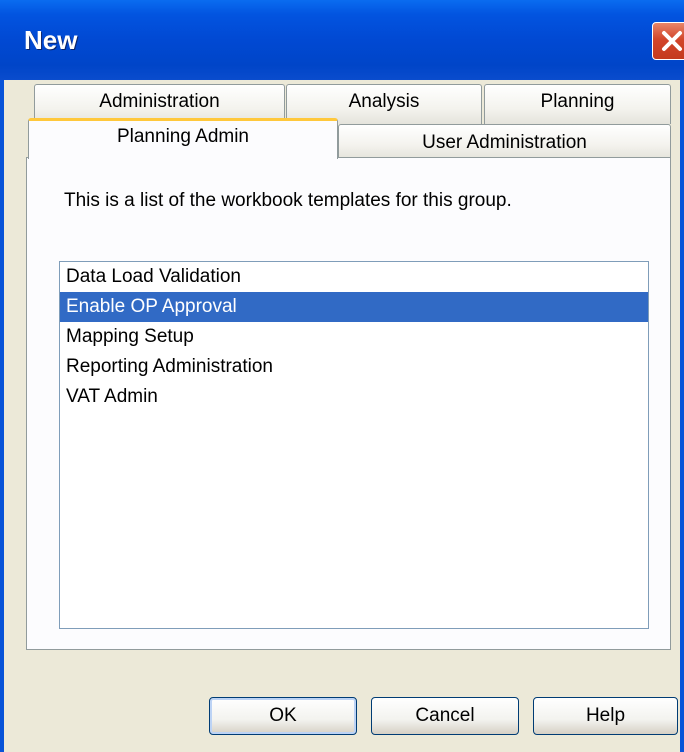  I want to click on tab-label: Analysis, so click(384, 101).